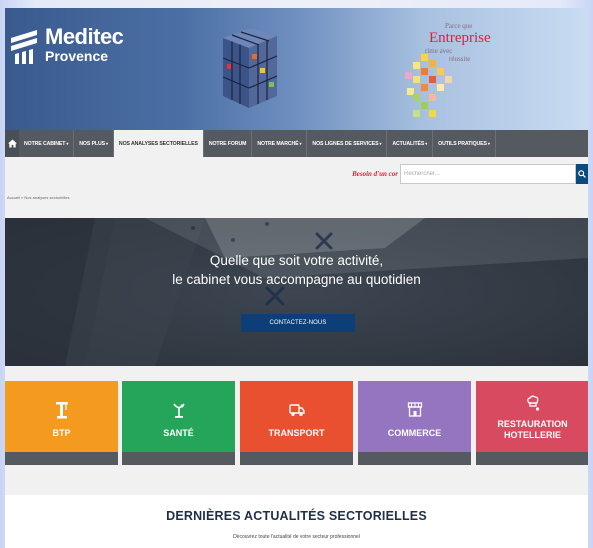  Describe the element at coordinates (488, 174) in the screenshot. I see `search-input` at that location.